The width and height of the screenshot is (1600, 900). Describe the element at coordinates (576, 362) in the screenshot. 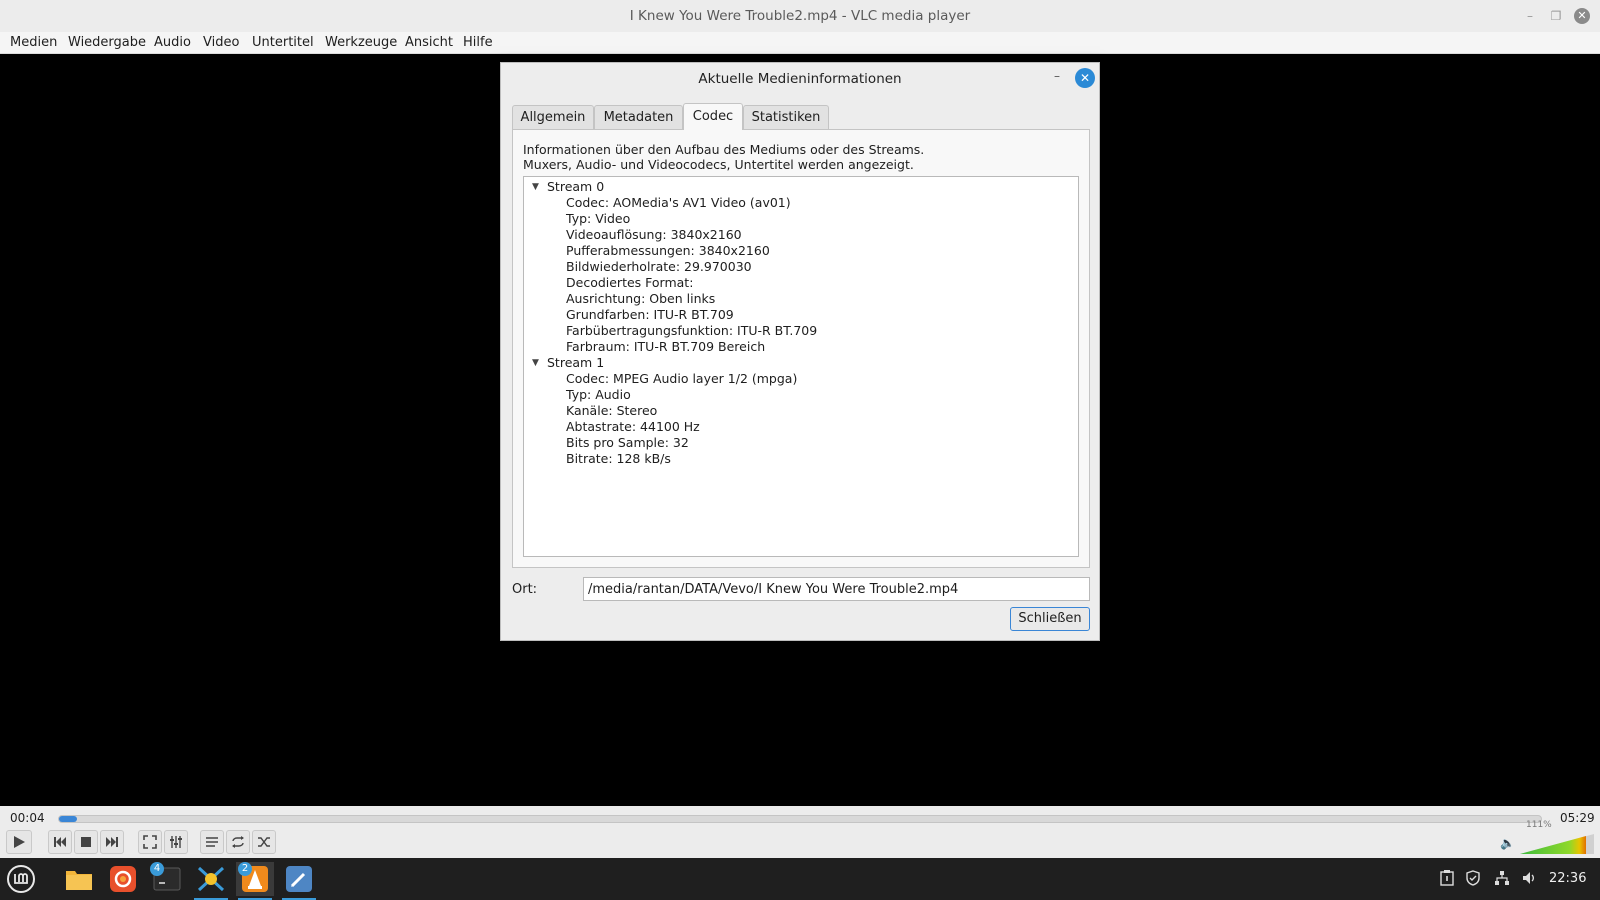

I see `stream-1-label: Stream 1` at that location.